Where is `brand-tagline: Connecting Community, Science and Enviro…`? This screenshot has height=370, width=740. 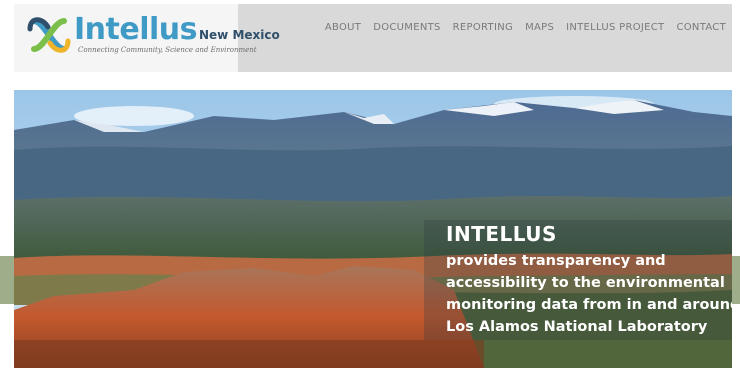
brand-tagline: Connecting Community, Science and Enviro… is located at coordinates (167, 50).